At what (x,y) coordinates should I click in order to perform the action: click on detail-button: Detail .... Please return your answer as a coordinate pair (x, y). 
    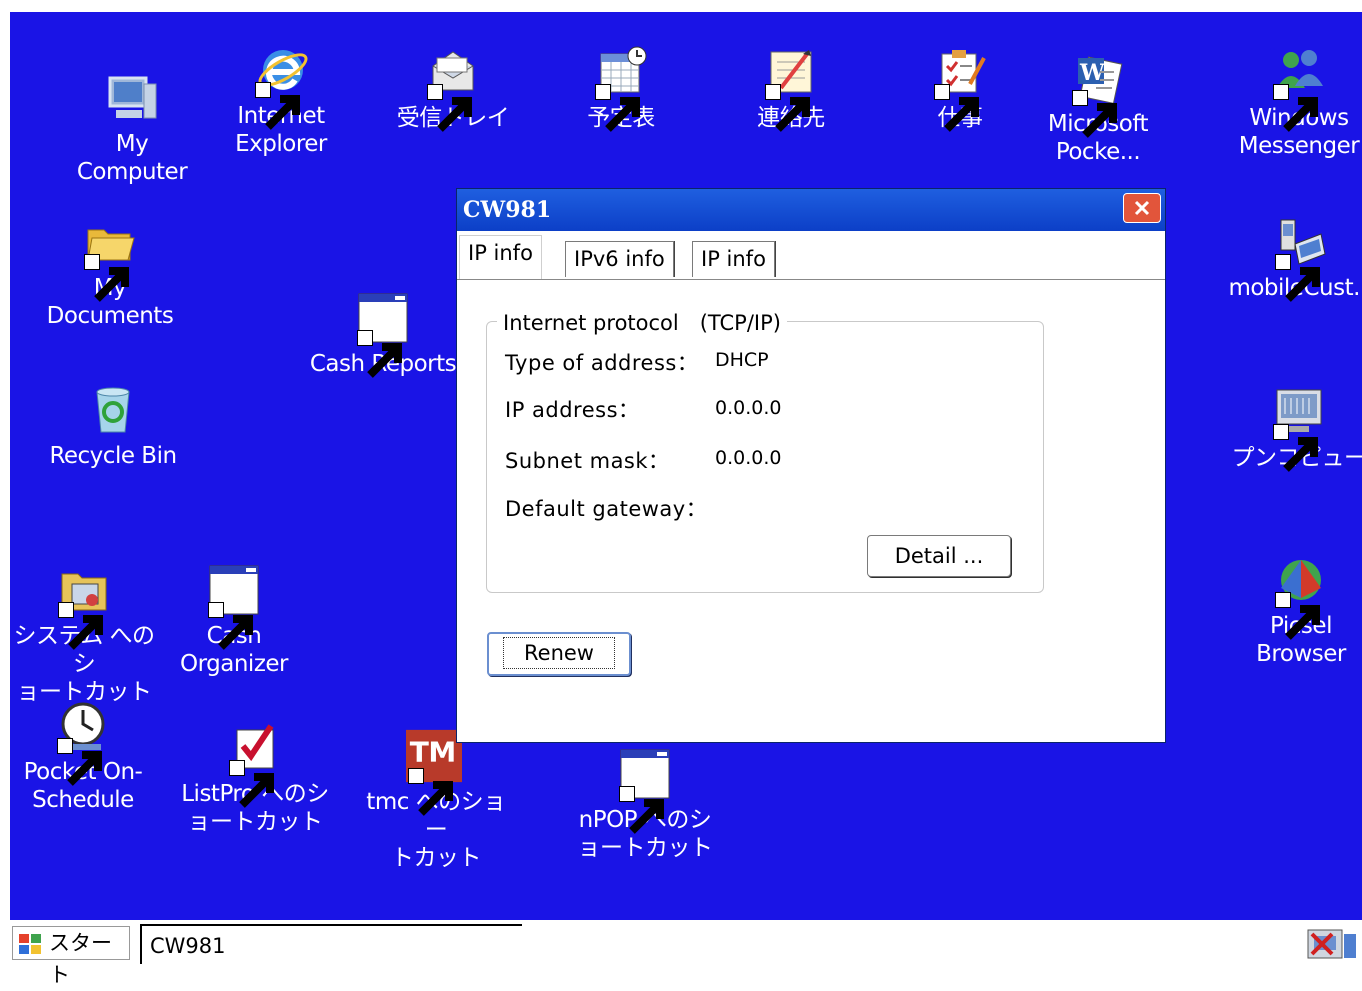
    Looking at the image, I should click on (939, 556).